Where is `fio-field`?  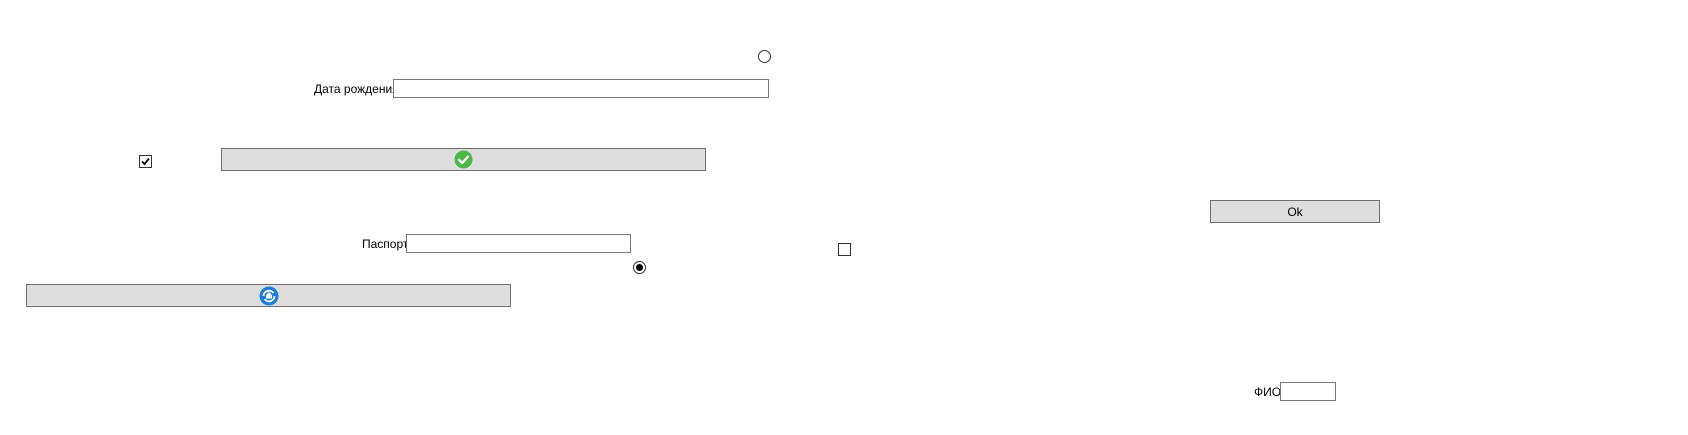
fio-field is located at coordinates (1308, 391).